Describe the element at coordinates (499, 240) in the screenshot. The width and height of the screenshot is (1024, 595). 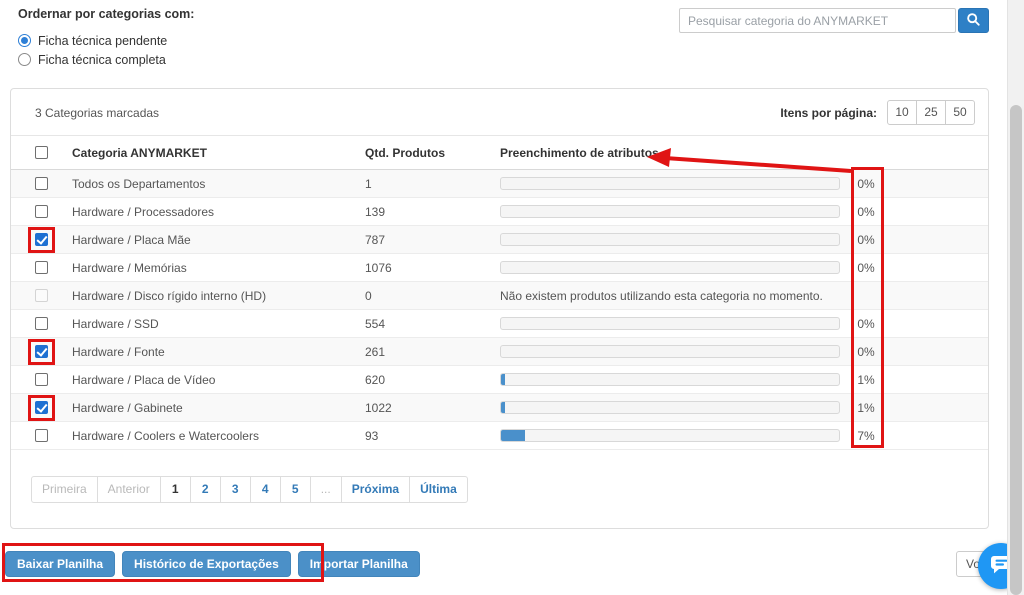
I see `table-row: Hardware / Placa Mãe 787 0%` at that location.